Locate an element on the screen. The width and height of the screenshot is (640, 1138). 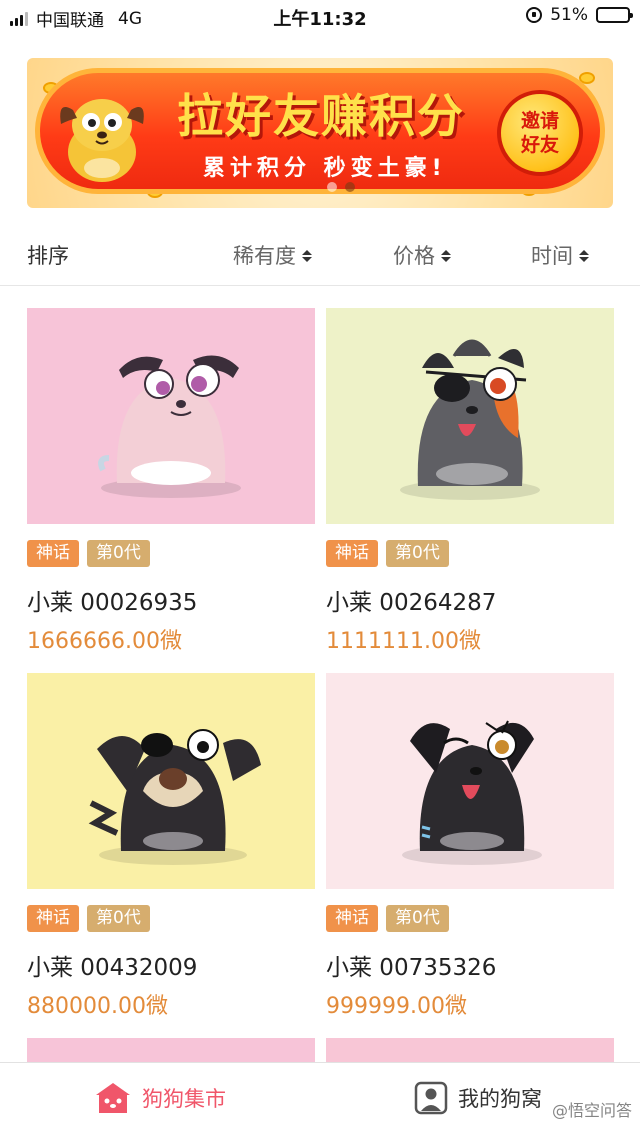
watermark: @悟空问答 is located at coordinates (591, 1110).